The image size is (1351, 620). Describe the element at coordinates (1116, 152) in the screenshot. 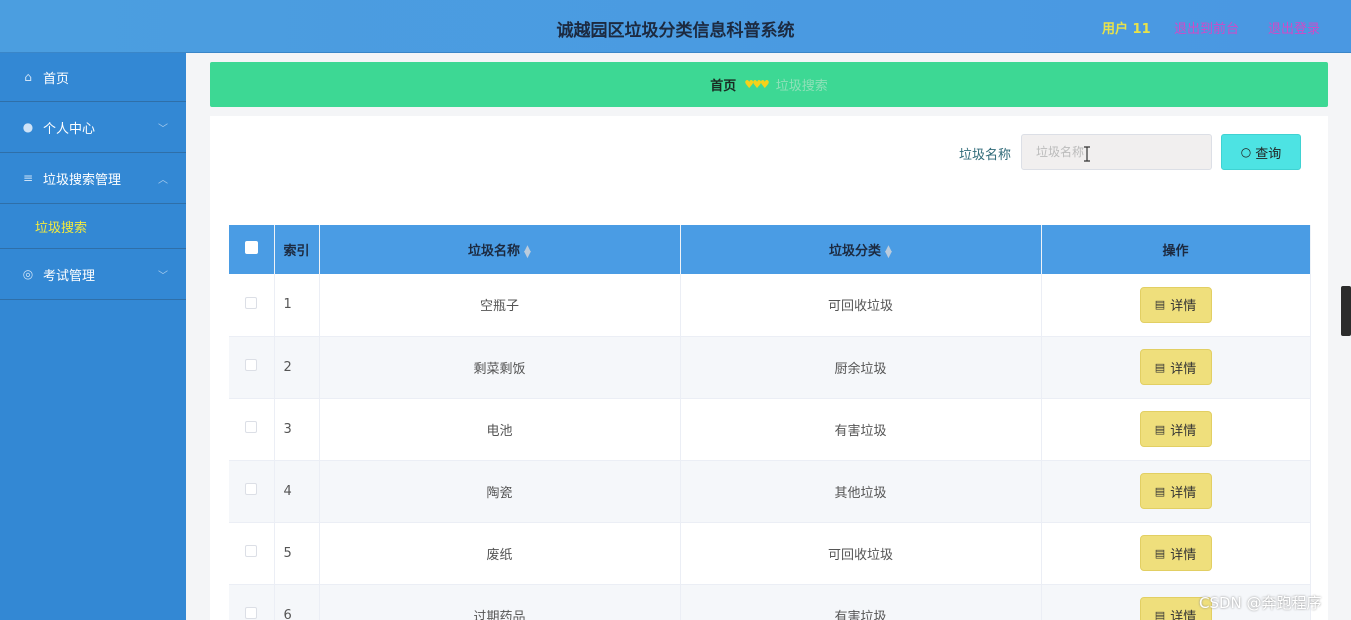

I see `garbage-name-search-input` at that location.